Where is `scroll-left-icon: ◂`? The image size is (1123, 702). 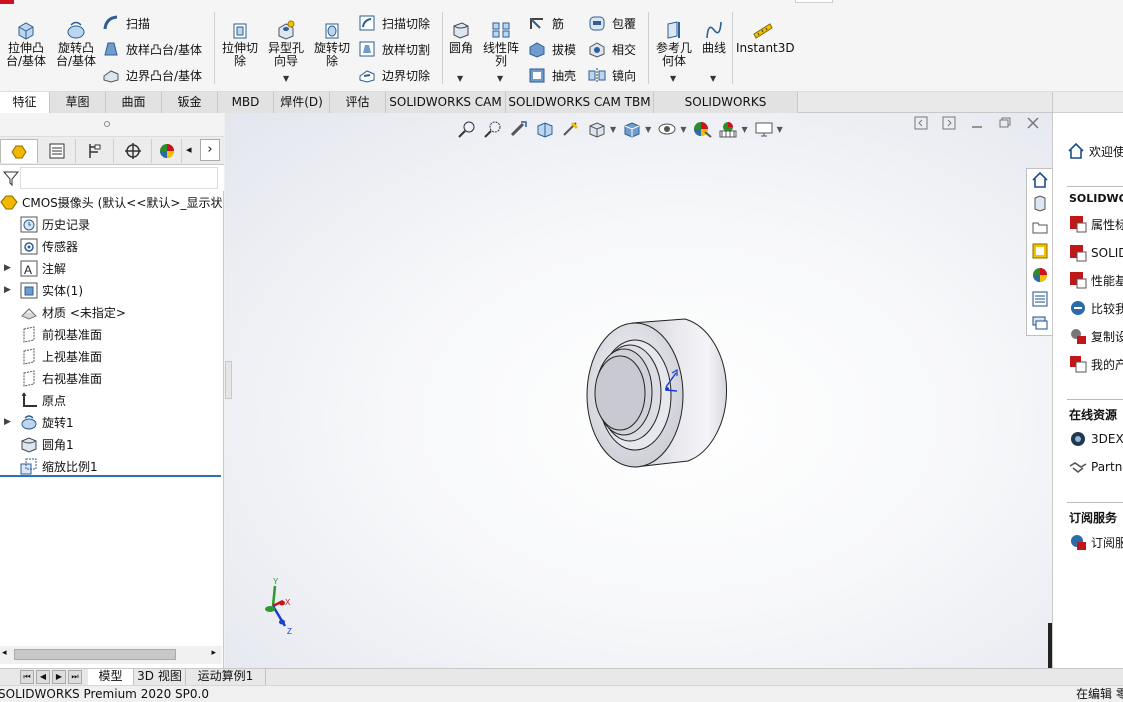 scroll-left-icon: ◂ is located at coordinates (4, 653).